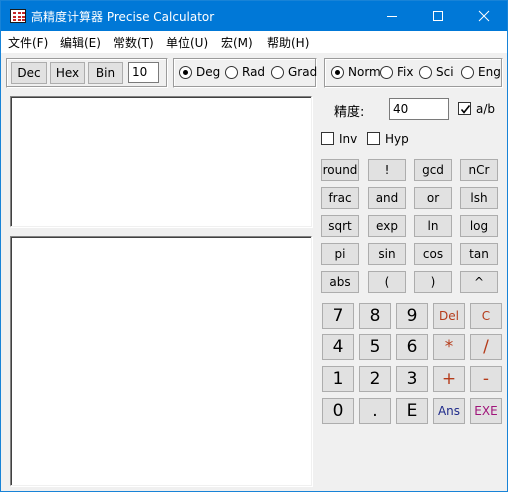  I want to click on app-icon, so click(18, 16).